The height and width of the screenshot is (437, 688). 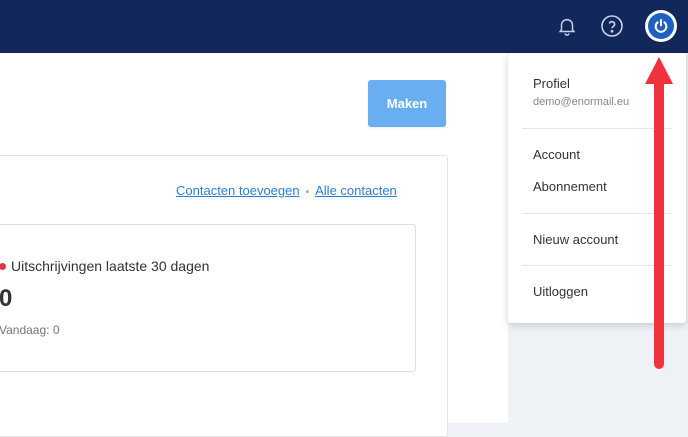 I want to click on stat-title: Uitschrijvingen laatste 30 dagen, so click(x=104, y=266).